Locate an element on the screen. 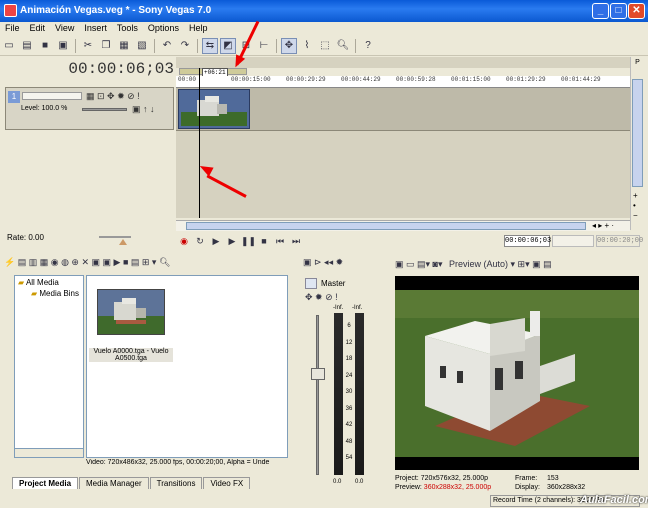 This screenshot has height=508, width=648. menu-edit: Edit is located at coordinates (38, 27).